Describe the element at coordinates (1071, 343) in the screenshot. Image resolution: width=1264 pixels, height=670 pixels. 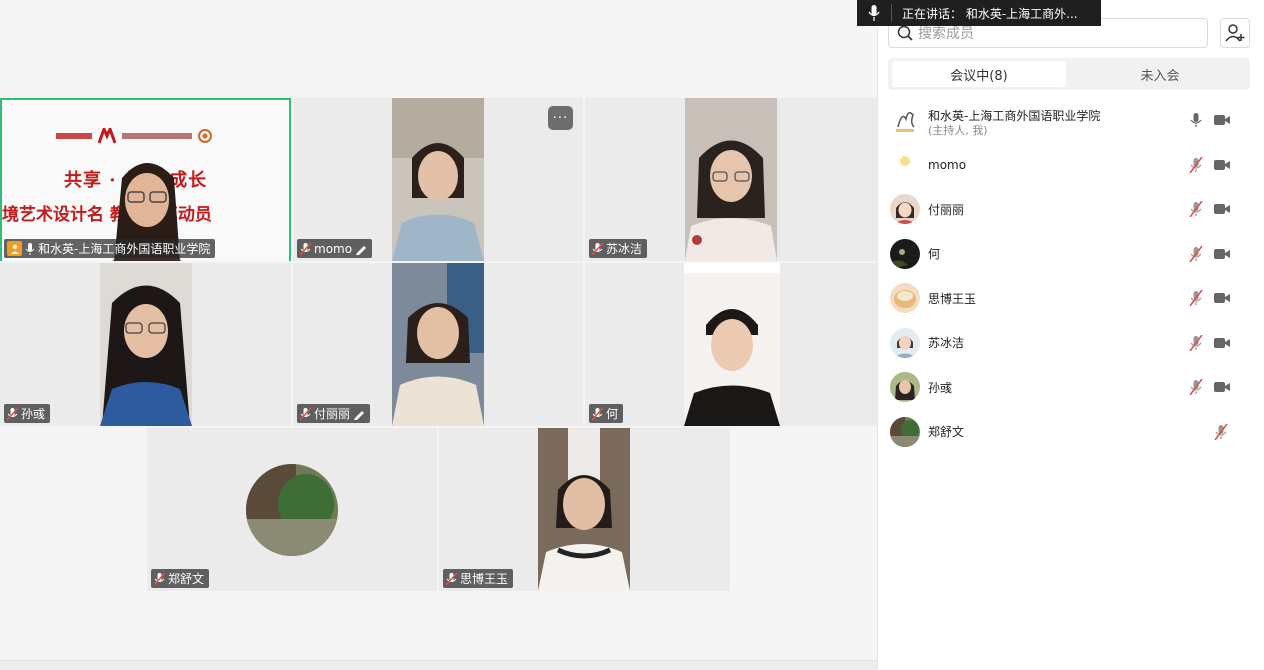
I see `member-item: 苏冰洁` at that location.